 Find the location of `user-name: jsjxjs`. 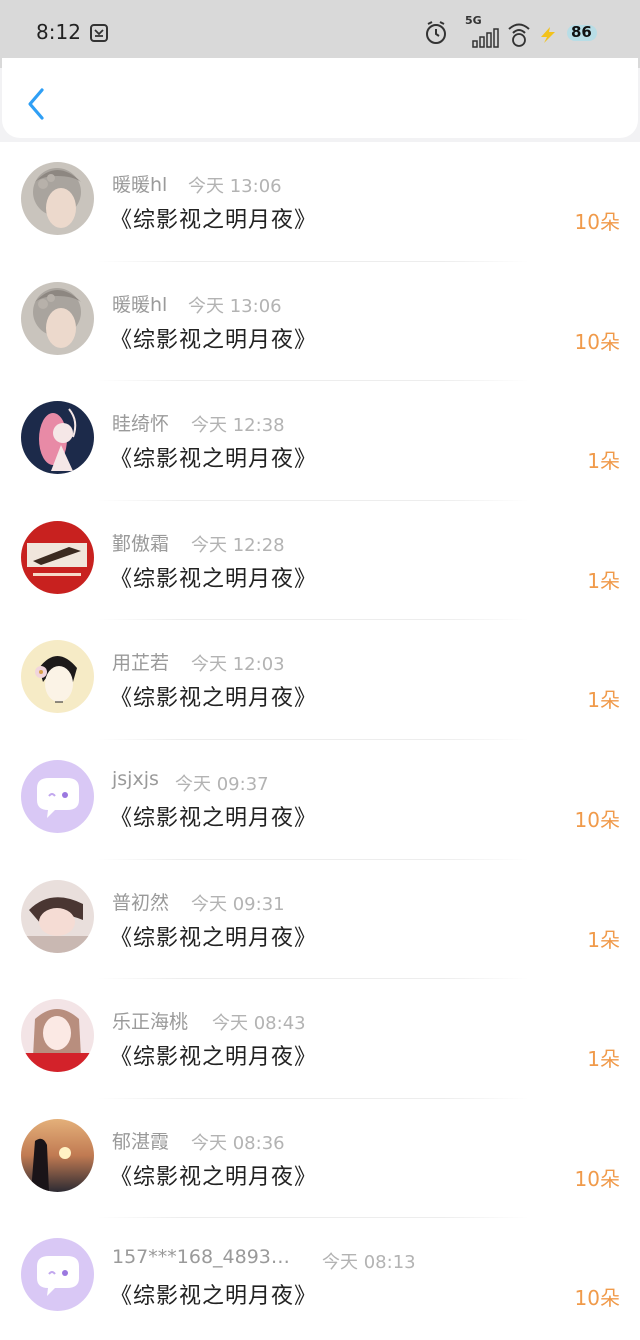

user-name: jsjxjs is located at coordinates (135, 778).